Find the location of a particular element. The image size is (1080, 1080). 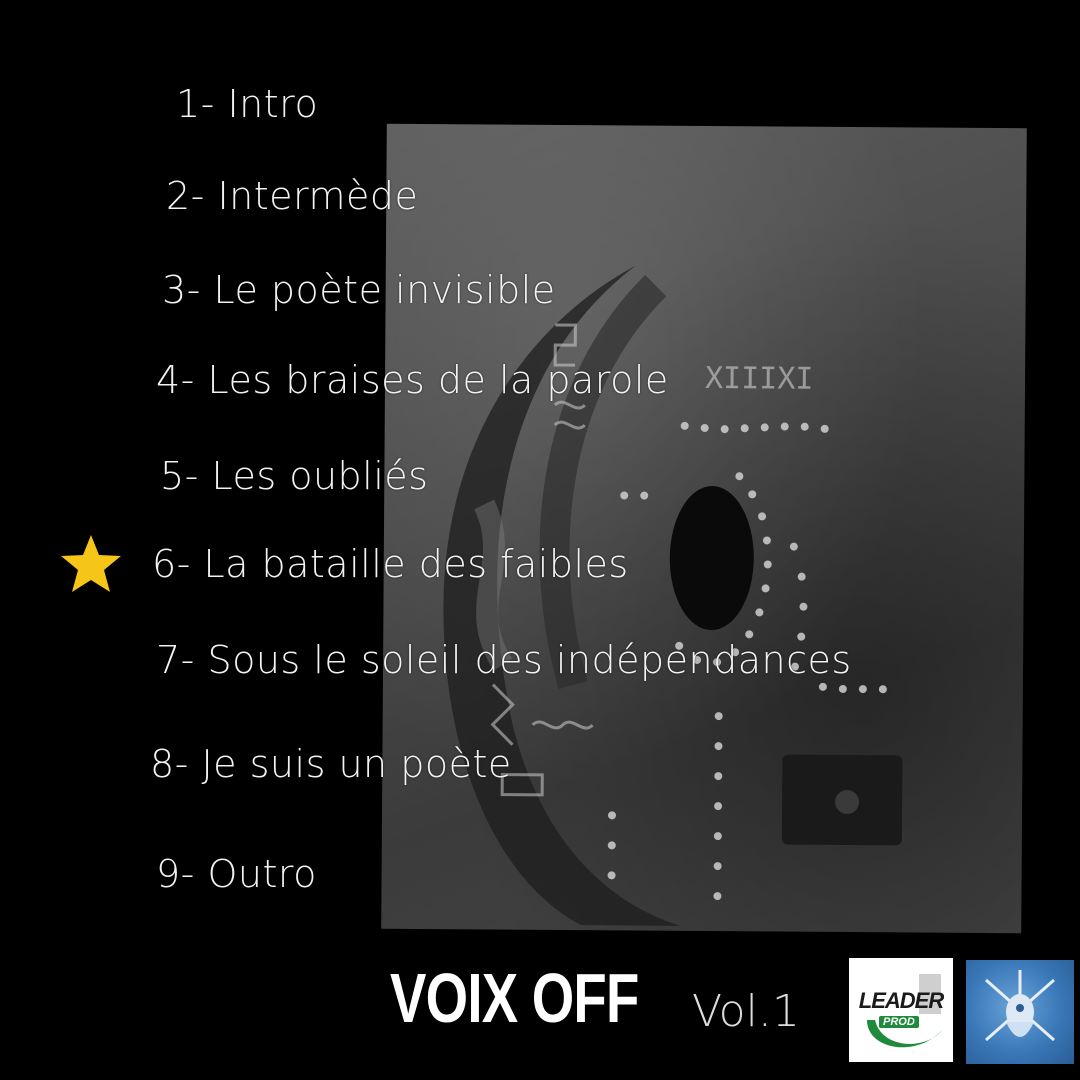

track-3: 3- Le poète invisible is located at coordinates (359, 290).